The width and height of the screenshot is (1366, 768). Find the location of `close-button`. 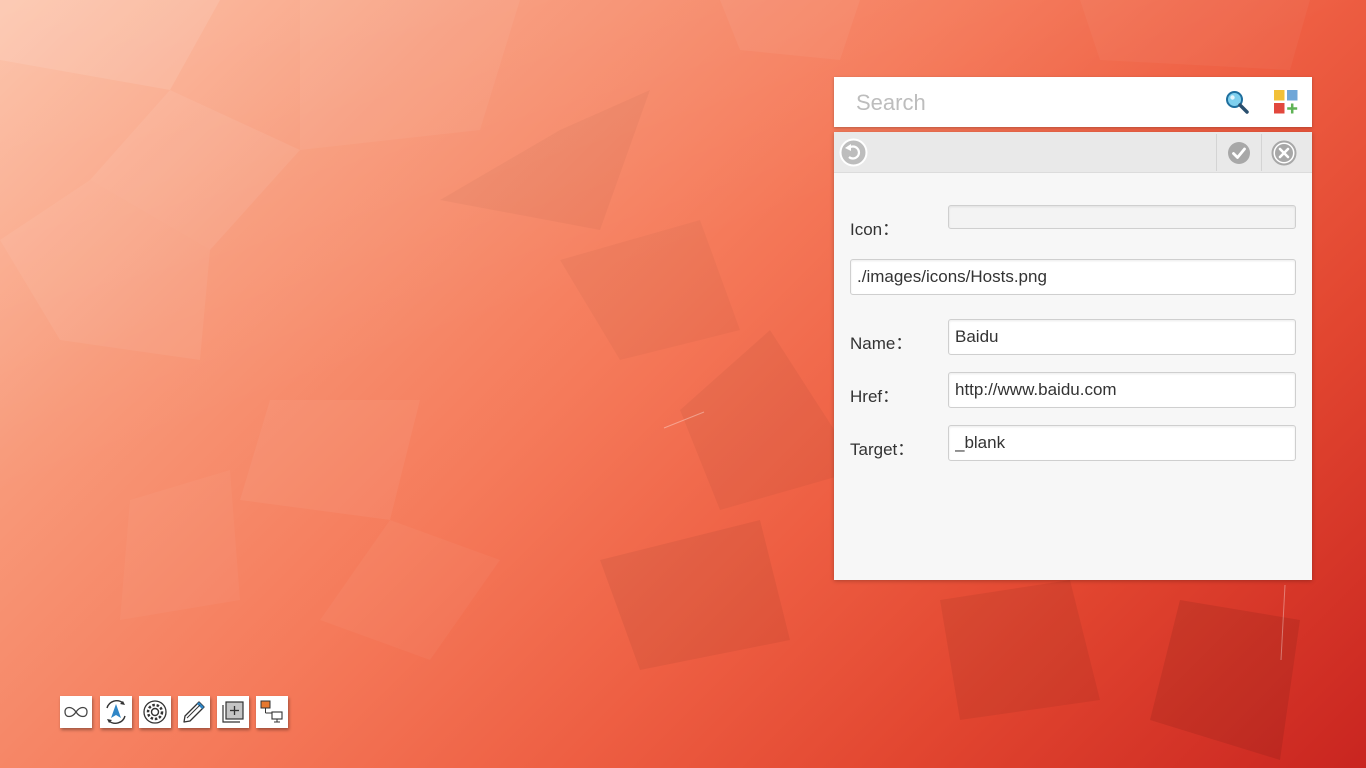

close-button is located at coordinates (1283, 152).